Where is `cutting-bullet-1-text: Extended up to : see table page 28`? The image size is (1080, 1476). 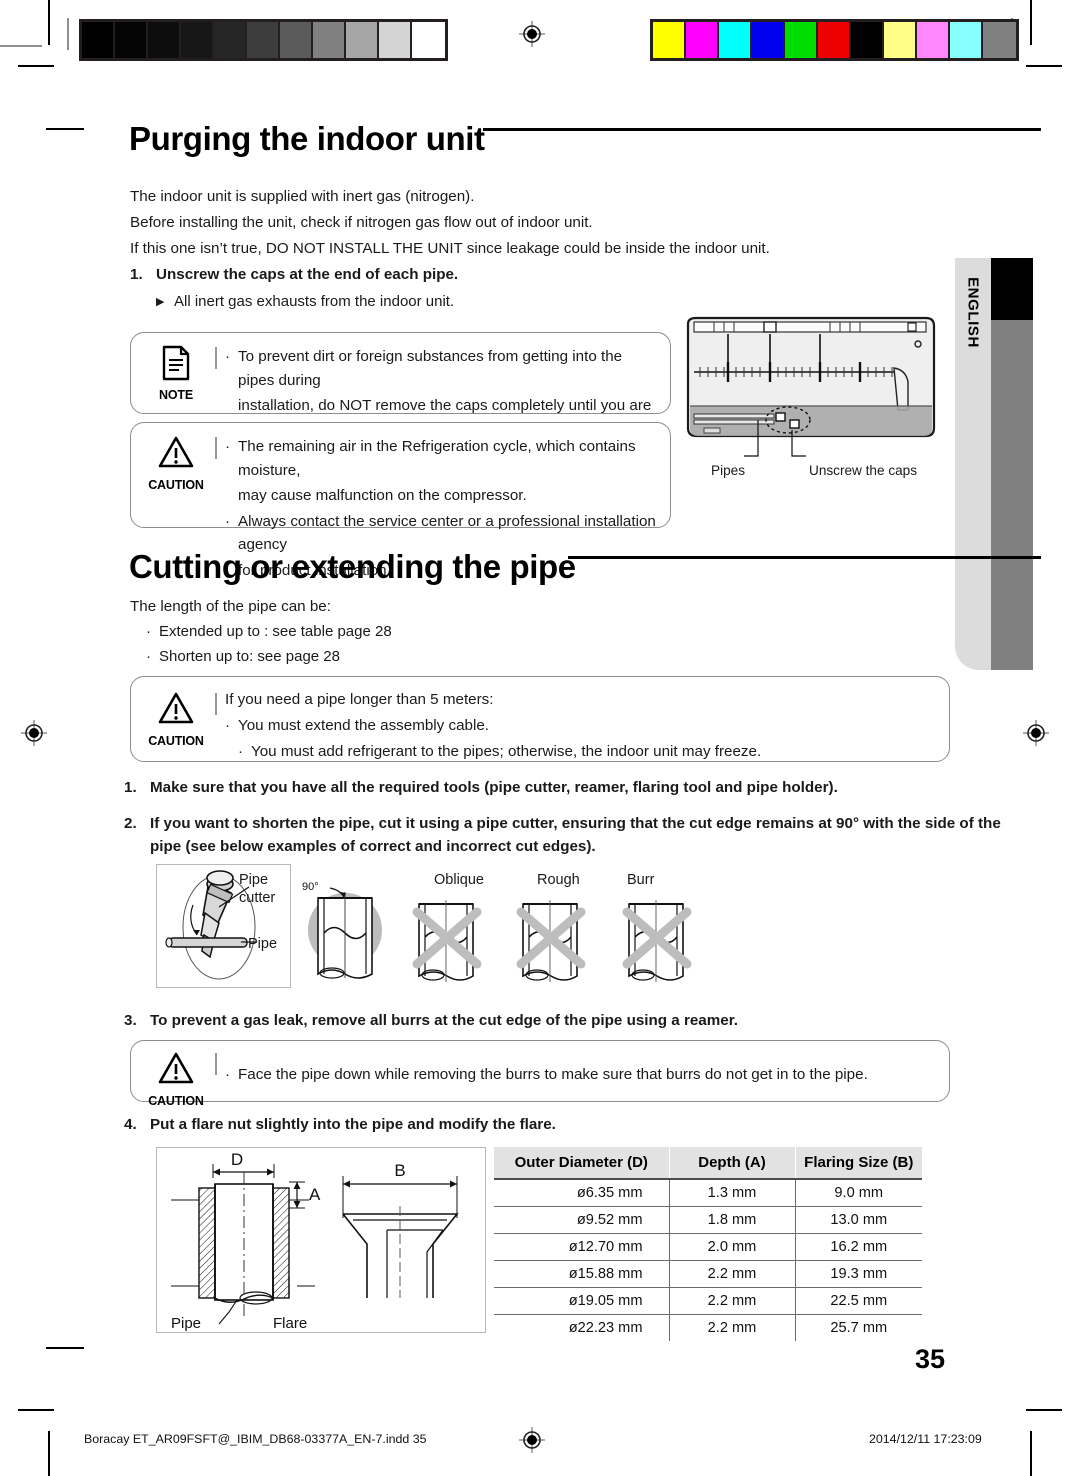
cutting-bullet-1-text: Extended up to : see table page 28 is located at coordinates (275, 631).